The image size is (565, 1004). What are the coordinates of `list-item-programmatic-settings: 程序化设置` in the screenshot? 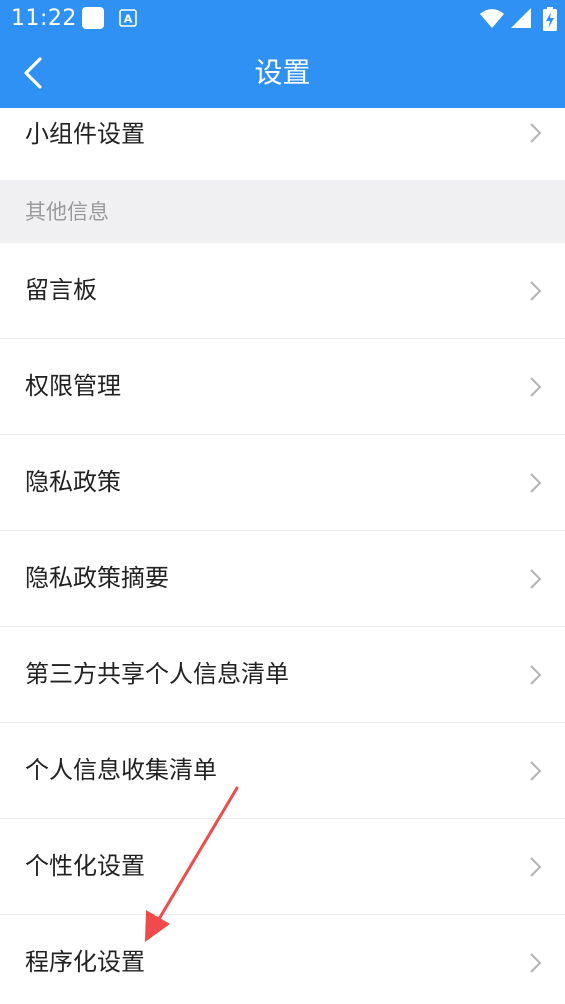 It's located at (282, 959).